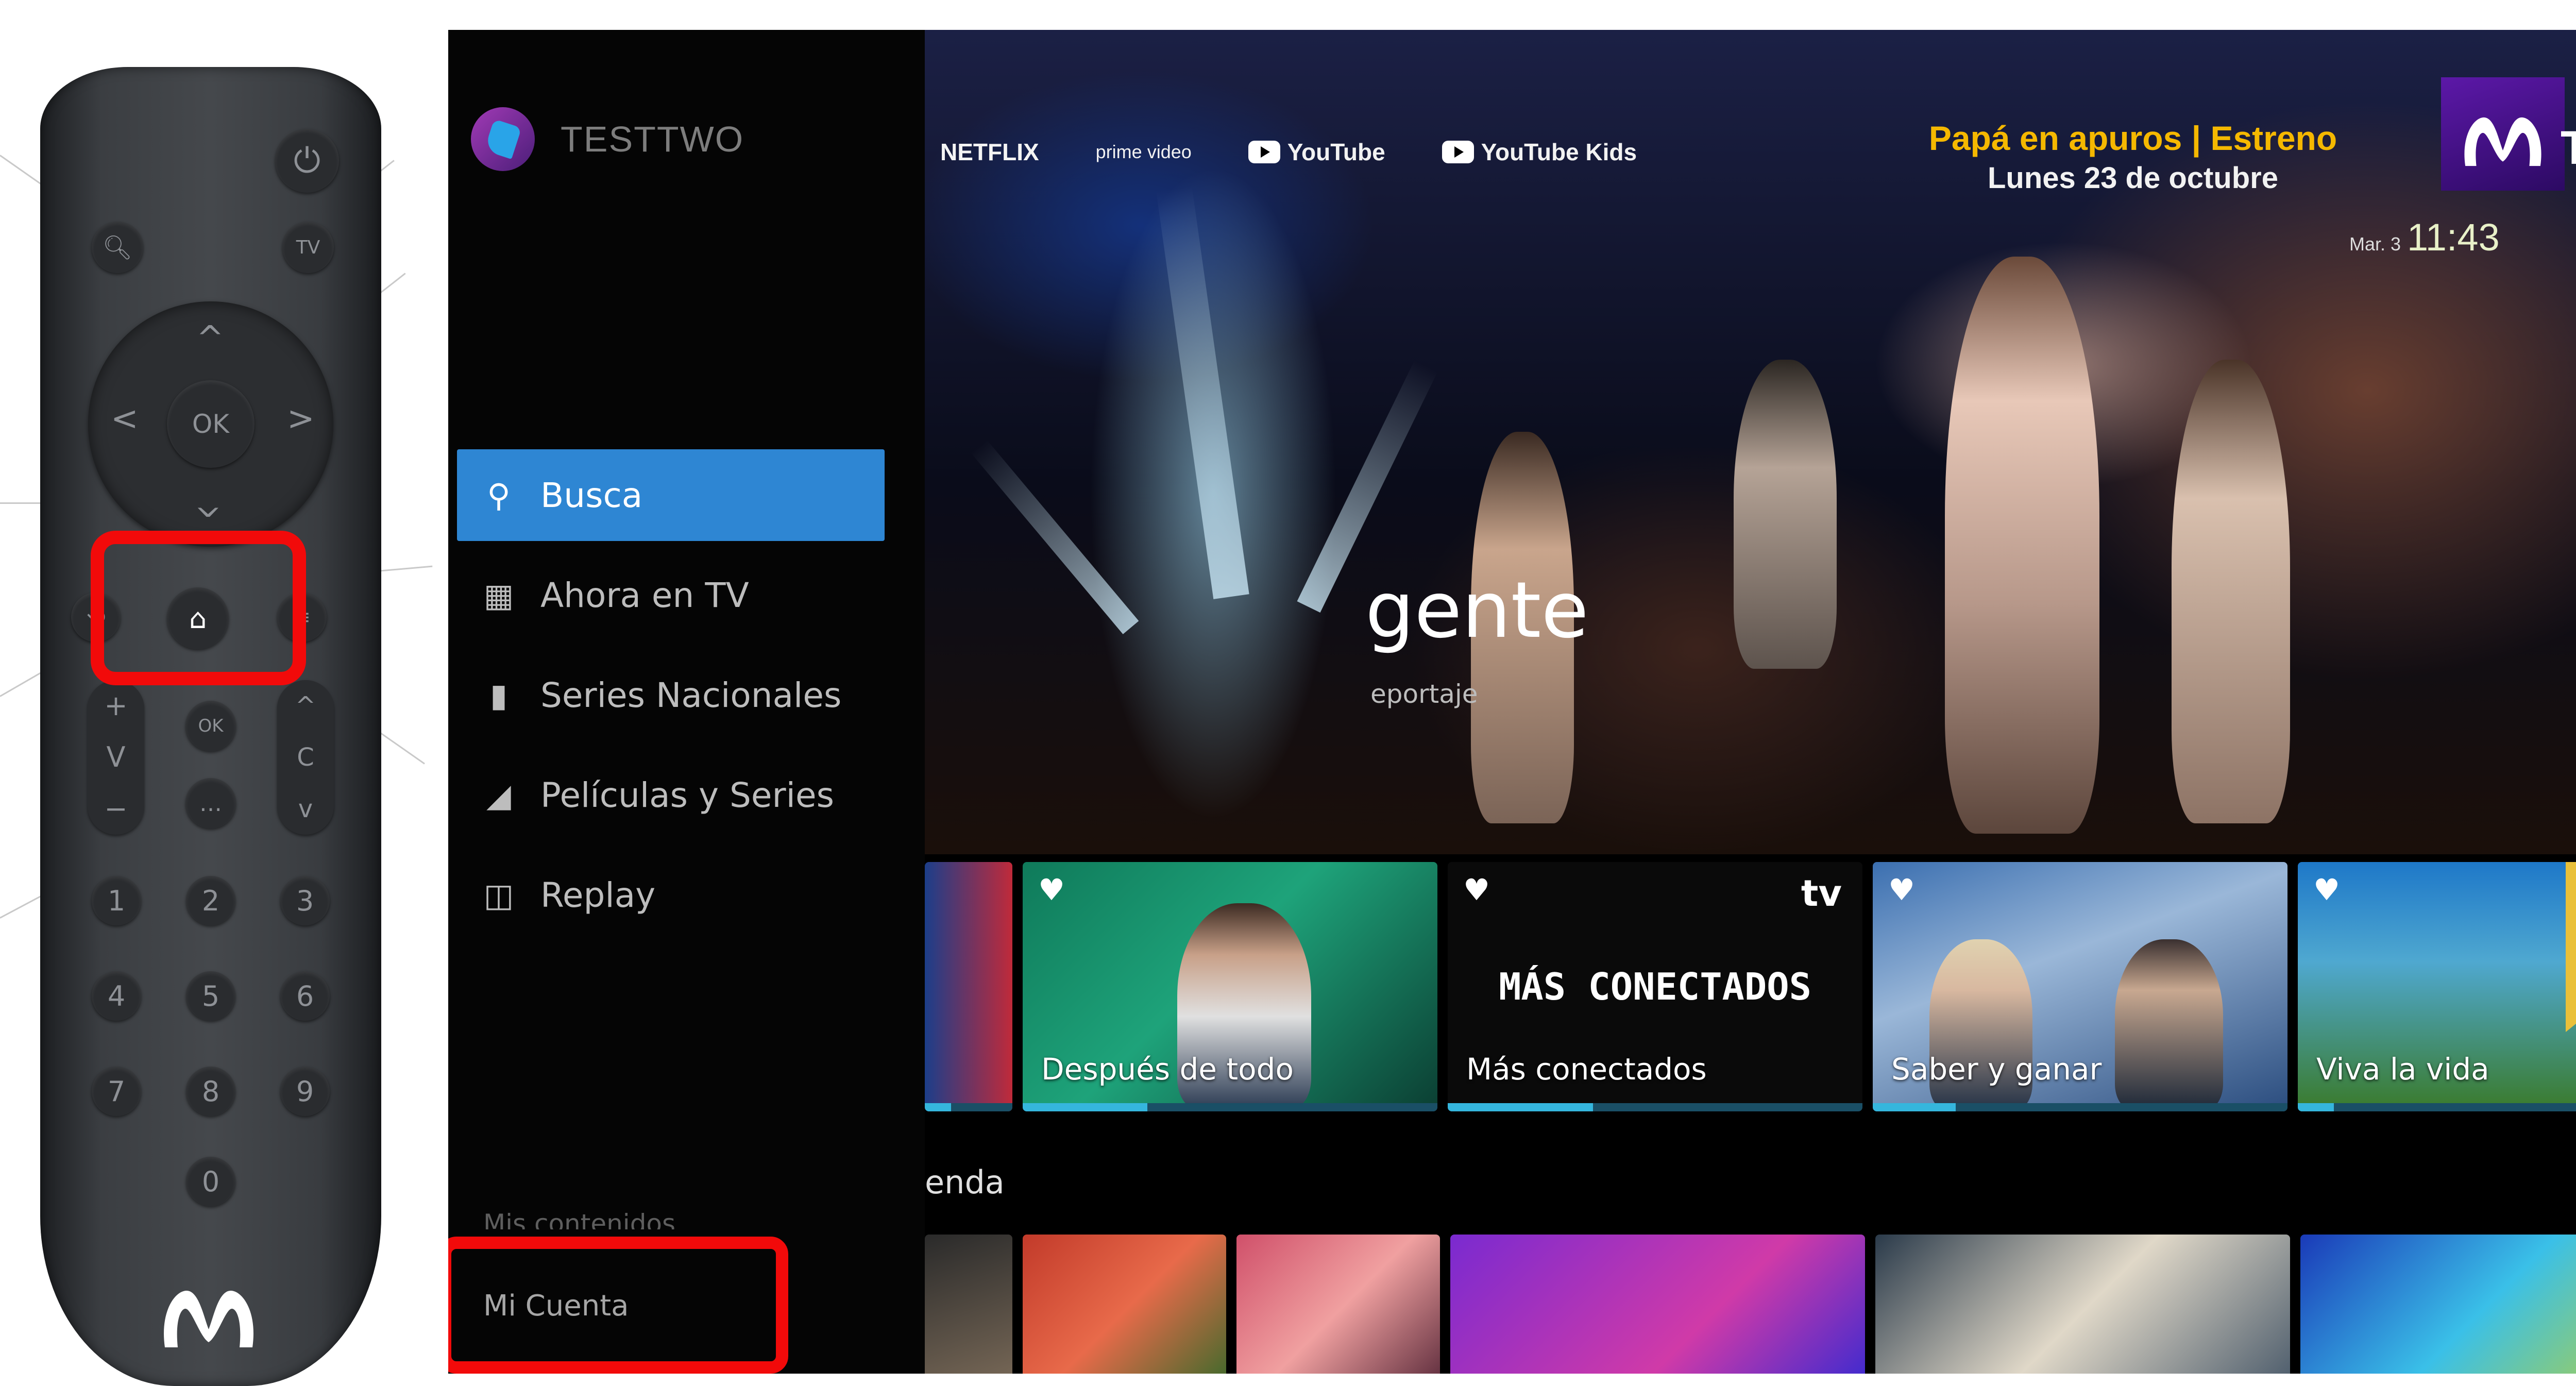 This screenshot has height=1386, width=2576. I want to click on number-key-2: 2, so click(210, 900).